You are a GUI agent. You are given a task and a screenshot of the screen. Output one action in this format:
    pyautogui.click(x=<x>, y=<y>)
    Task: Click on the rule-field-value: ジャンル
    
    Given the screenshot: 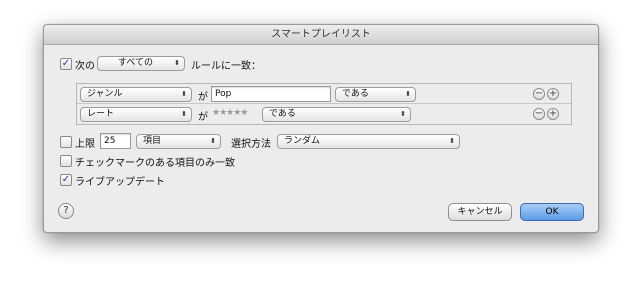 What is the action you would take?
    pyautogui.click(x=105, y=94)
    